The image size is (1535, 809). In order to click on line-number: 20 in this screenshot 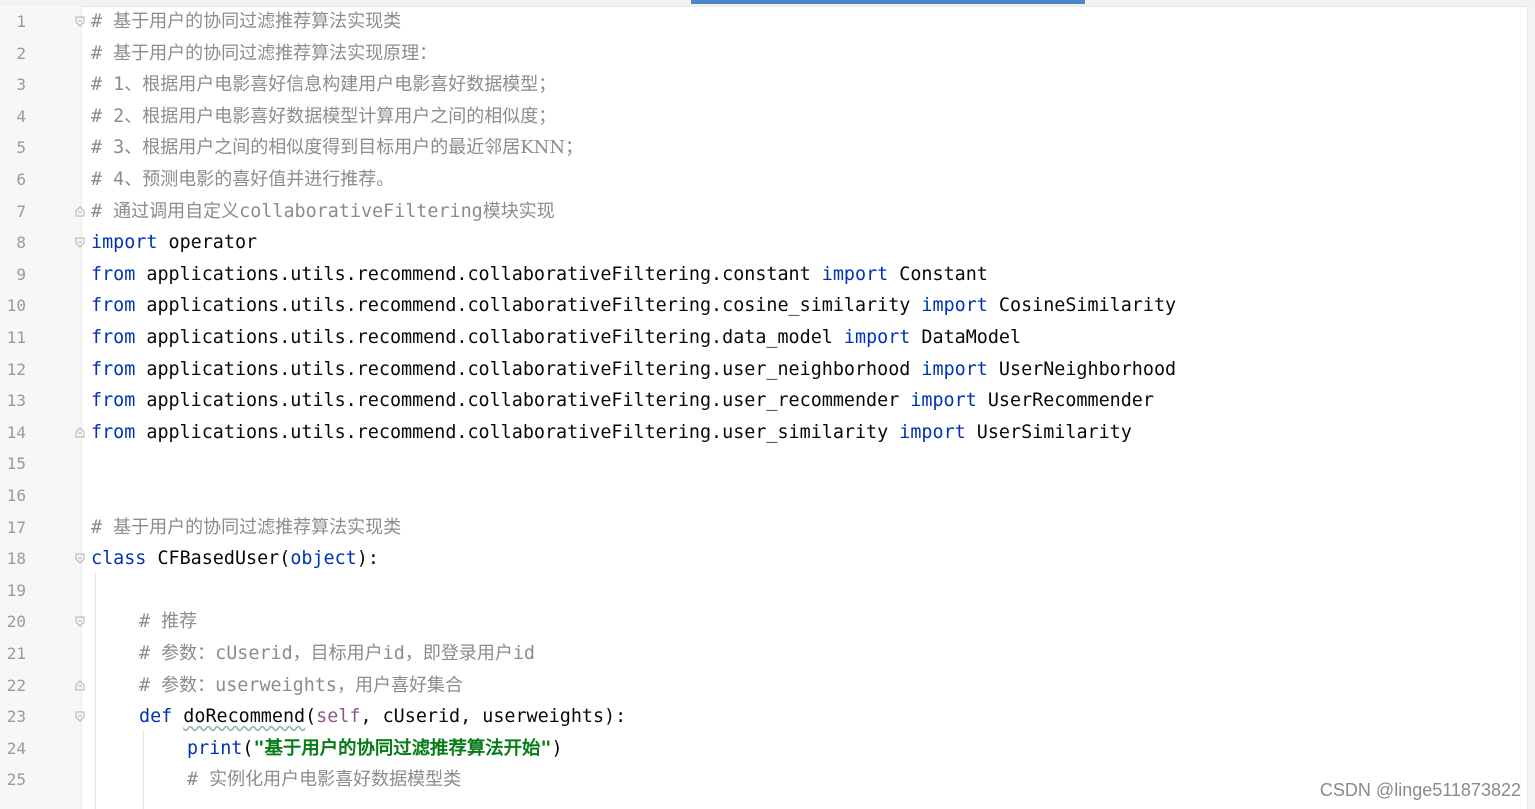, I will do `click(16, 622)`.